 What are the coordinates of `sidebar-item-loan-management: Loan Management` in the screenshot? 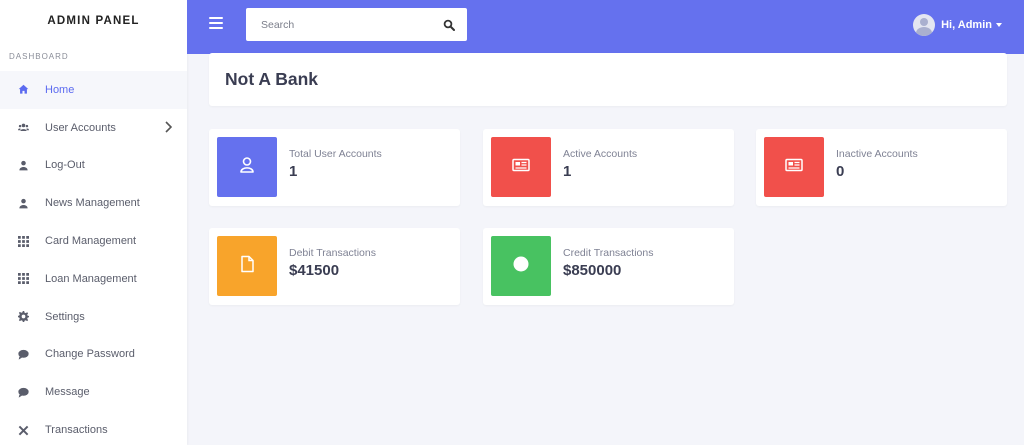 It's located at (93, 279).